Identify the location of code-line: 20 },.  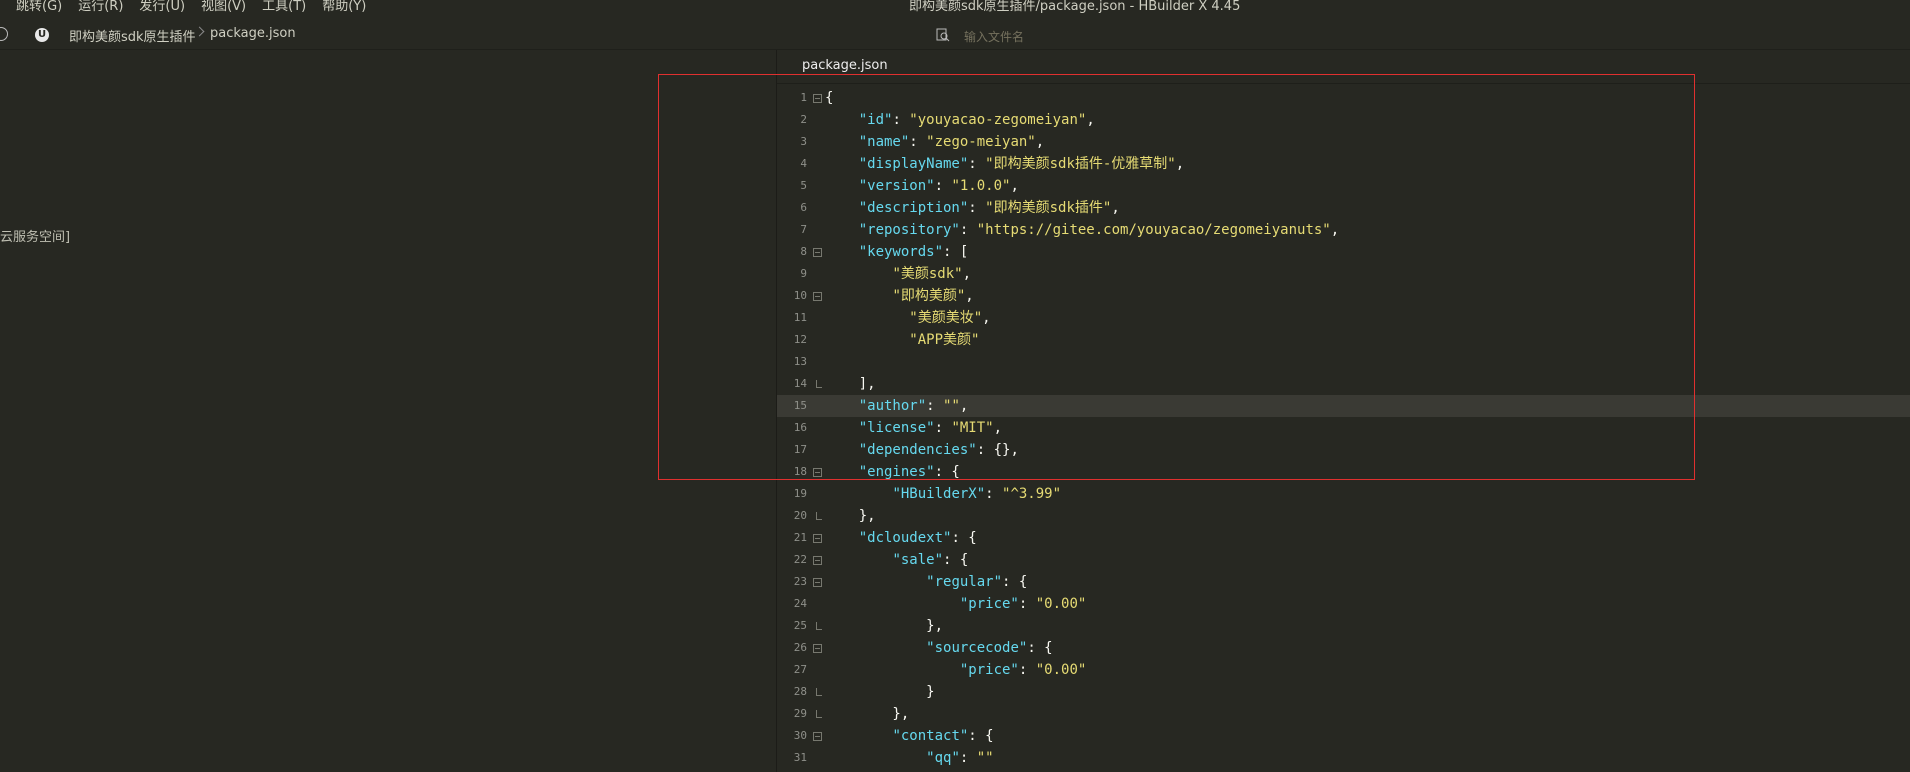
(1343, 516).